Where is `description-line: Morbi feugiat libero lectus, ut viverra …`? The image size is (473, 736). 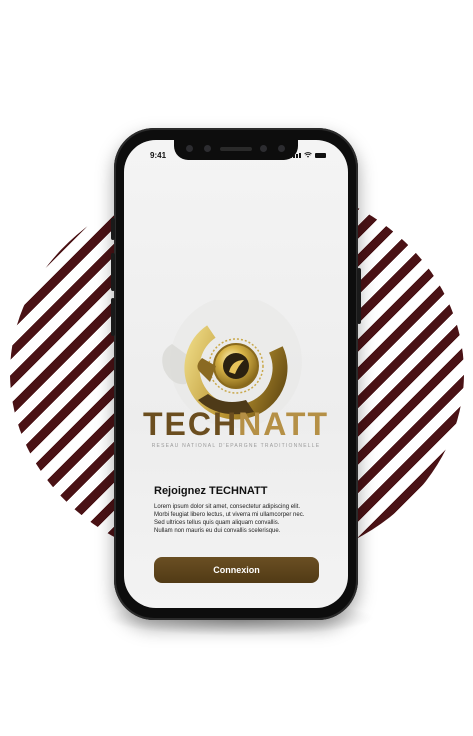 description-line: Morbi feugiat libero lectus, ut viverra … is located at coordinates (229, 515).